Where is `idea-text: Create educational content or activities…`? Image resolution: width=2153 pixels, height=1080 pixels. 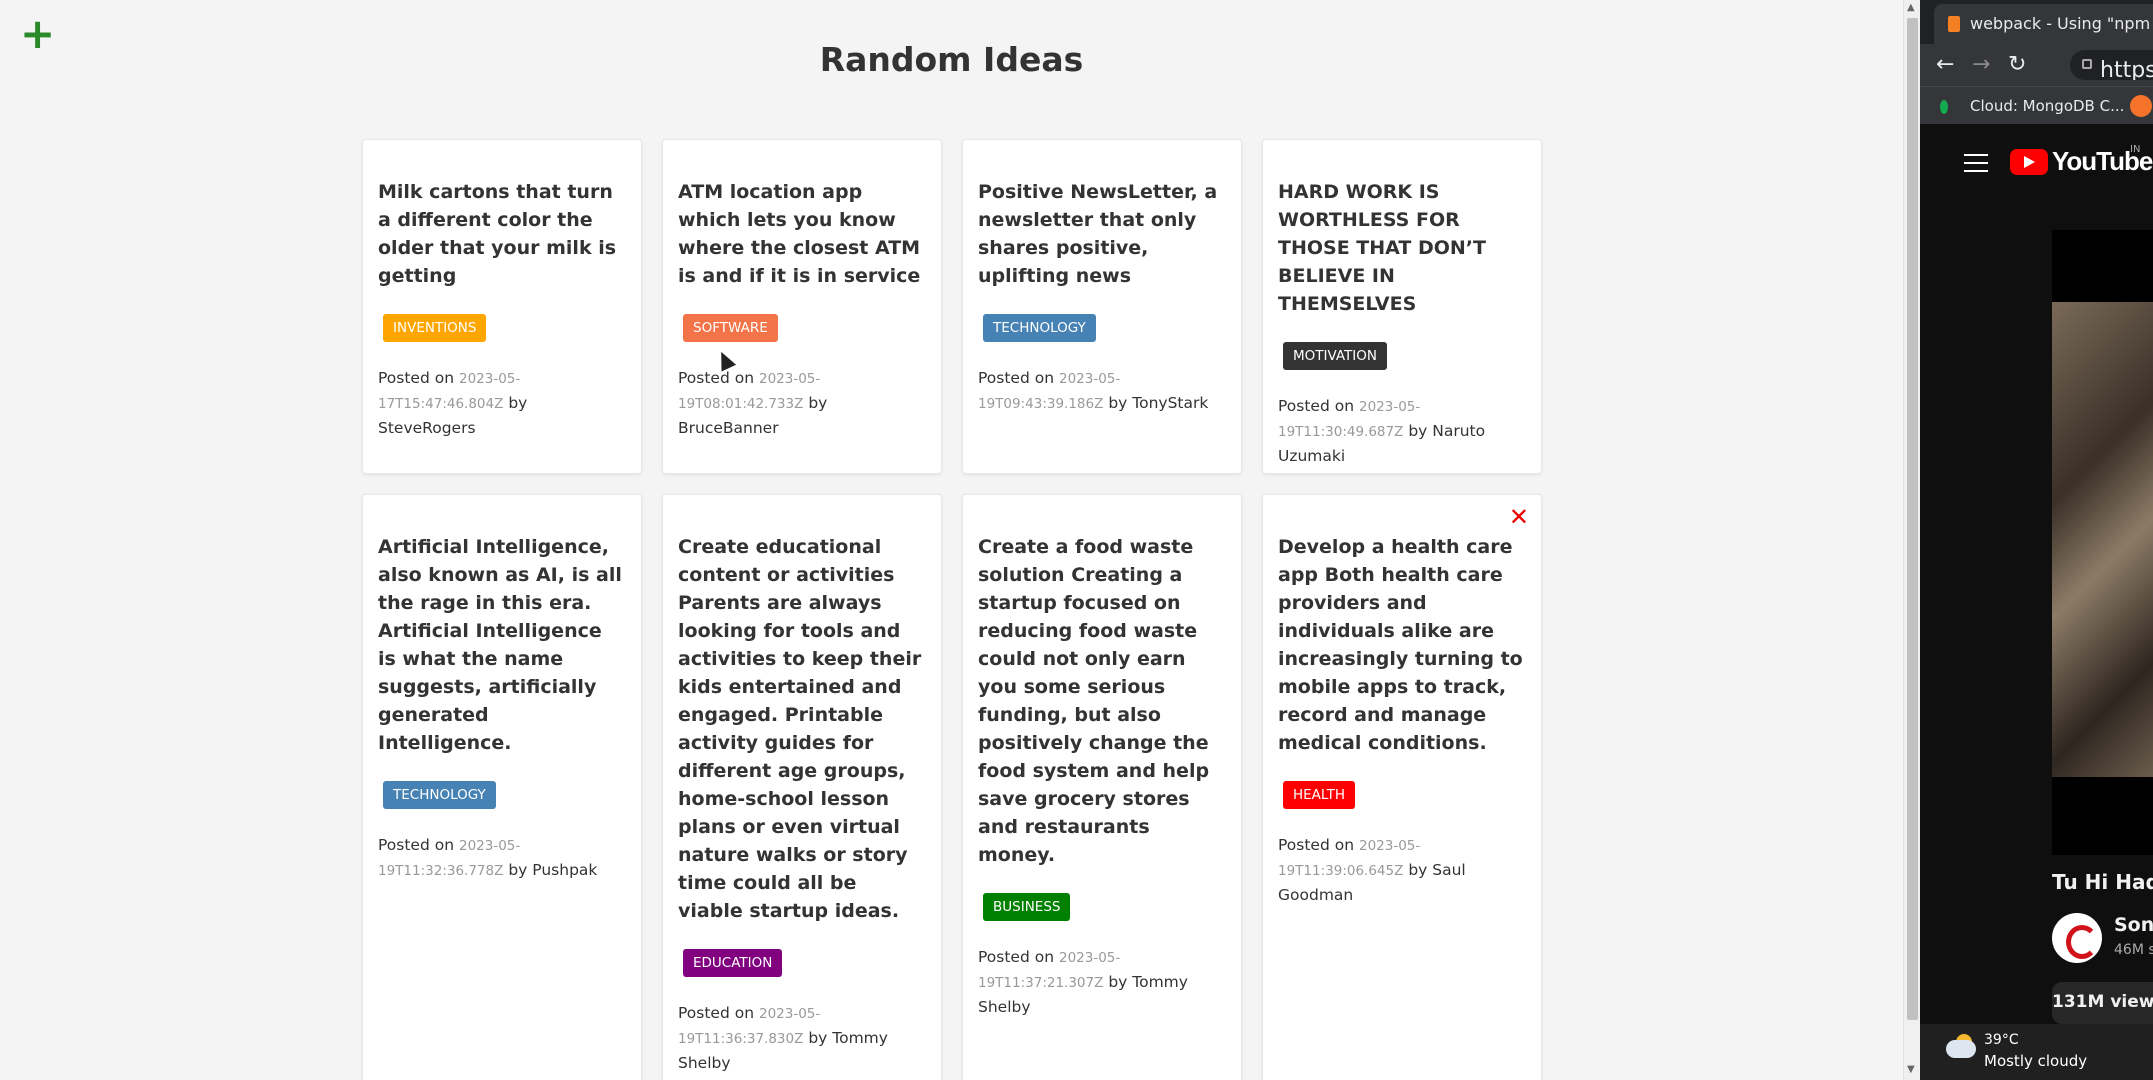
idea-text: Create educational content or activities… is located at coordinates (800, 729).